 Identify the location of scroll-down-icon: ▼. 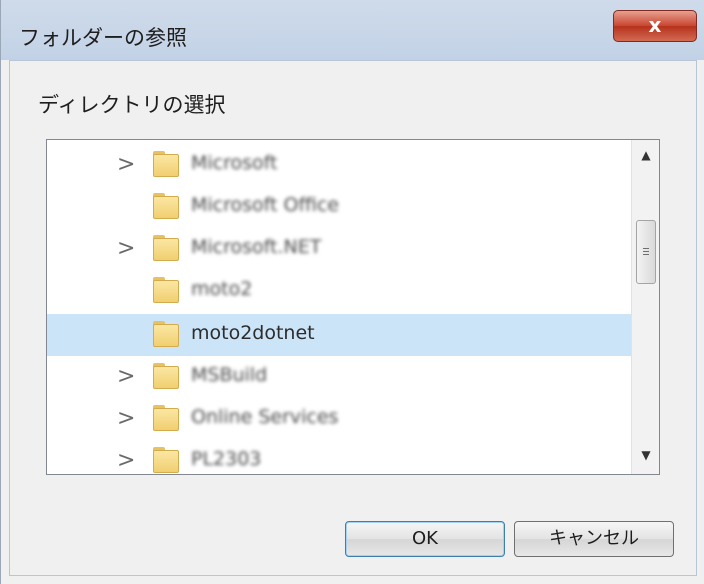
(645, 455).